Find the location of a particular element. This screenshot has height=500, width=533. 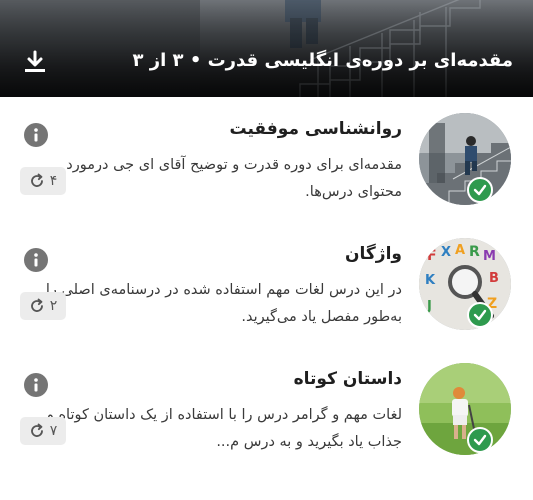

retry-count: ۲ is located at coordinates (53, 306).